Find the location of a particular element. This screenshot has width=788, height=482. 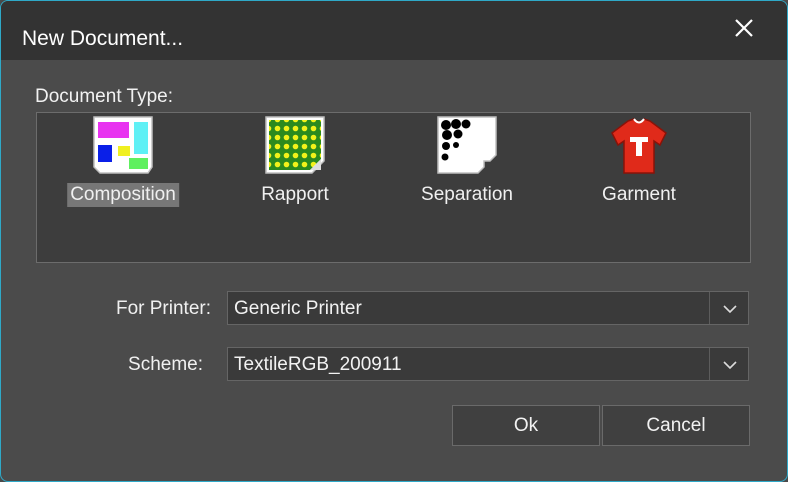

scheme-value: TextileRGB_200911 is located at coordinates (318, 364).